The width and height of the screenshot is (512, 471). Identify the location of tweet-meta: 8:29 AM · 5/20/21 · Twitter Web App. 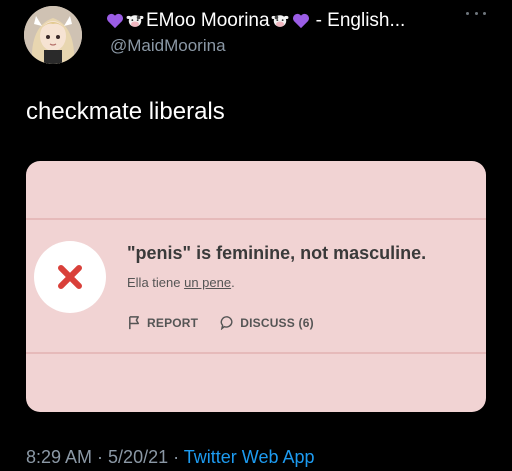
(170, 457).